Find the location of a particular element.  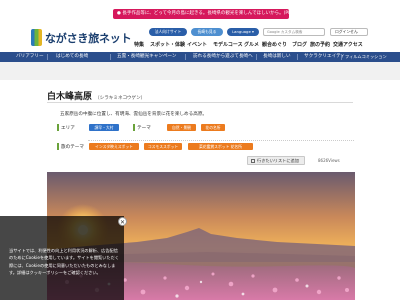

category-visit-to-play: 訪れる長崎から遊ぶて長崎へ is located at coordinates (223, 57).